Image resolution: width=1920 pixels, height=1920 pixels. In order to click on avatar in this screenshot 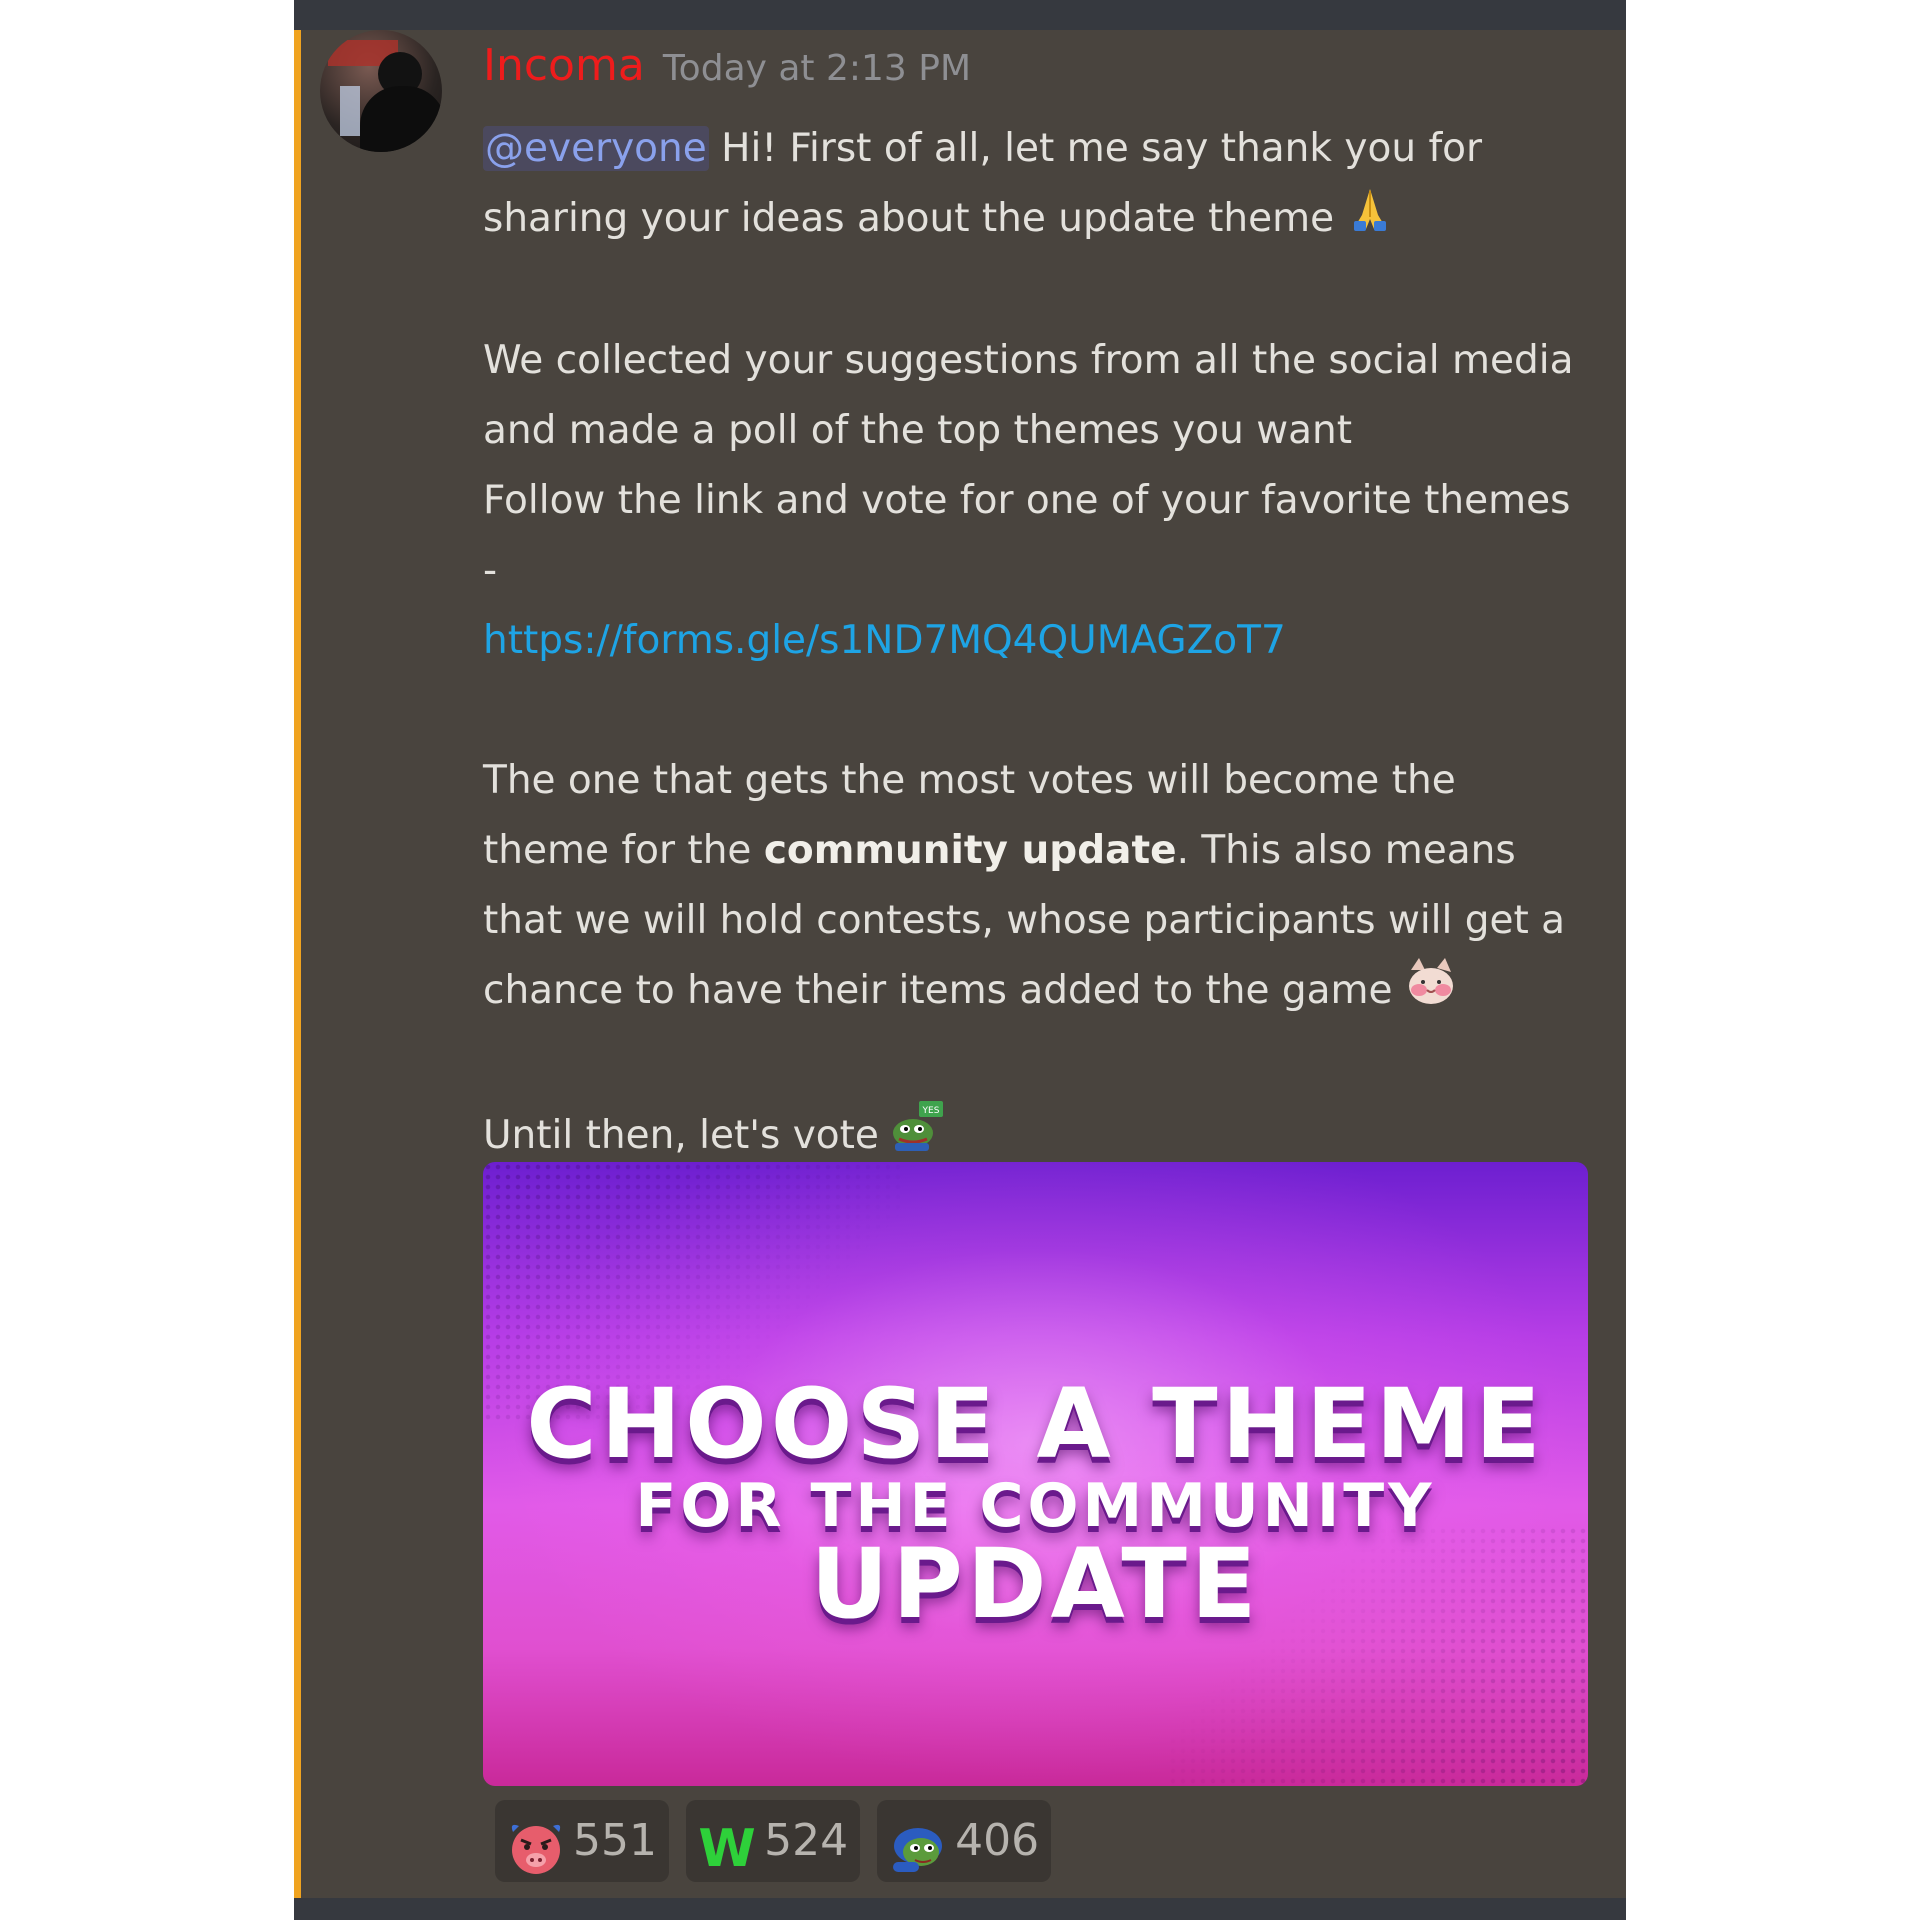, I will do `click(381, 91)`.